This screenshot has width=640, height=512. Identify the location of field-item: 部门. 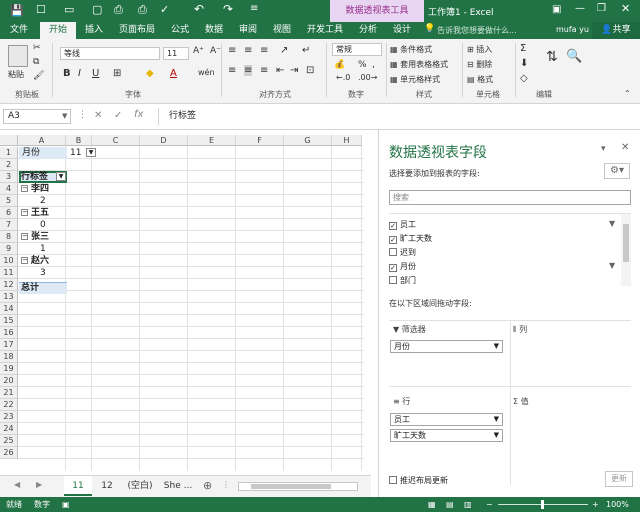
(402, 281).